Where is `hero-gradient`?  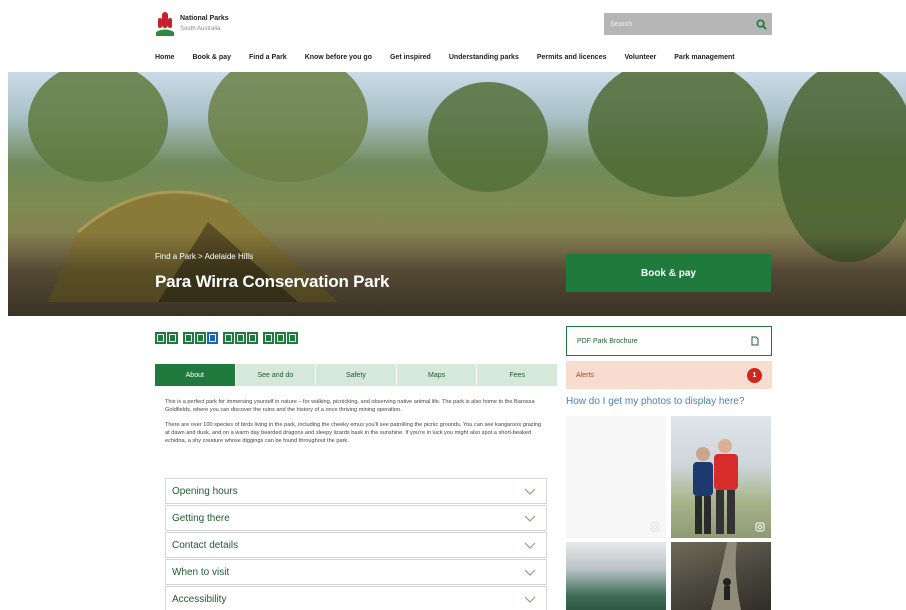 hero-gradient is located at coordinates (457, 274).